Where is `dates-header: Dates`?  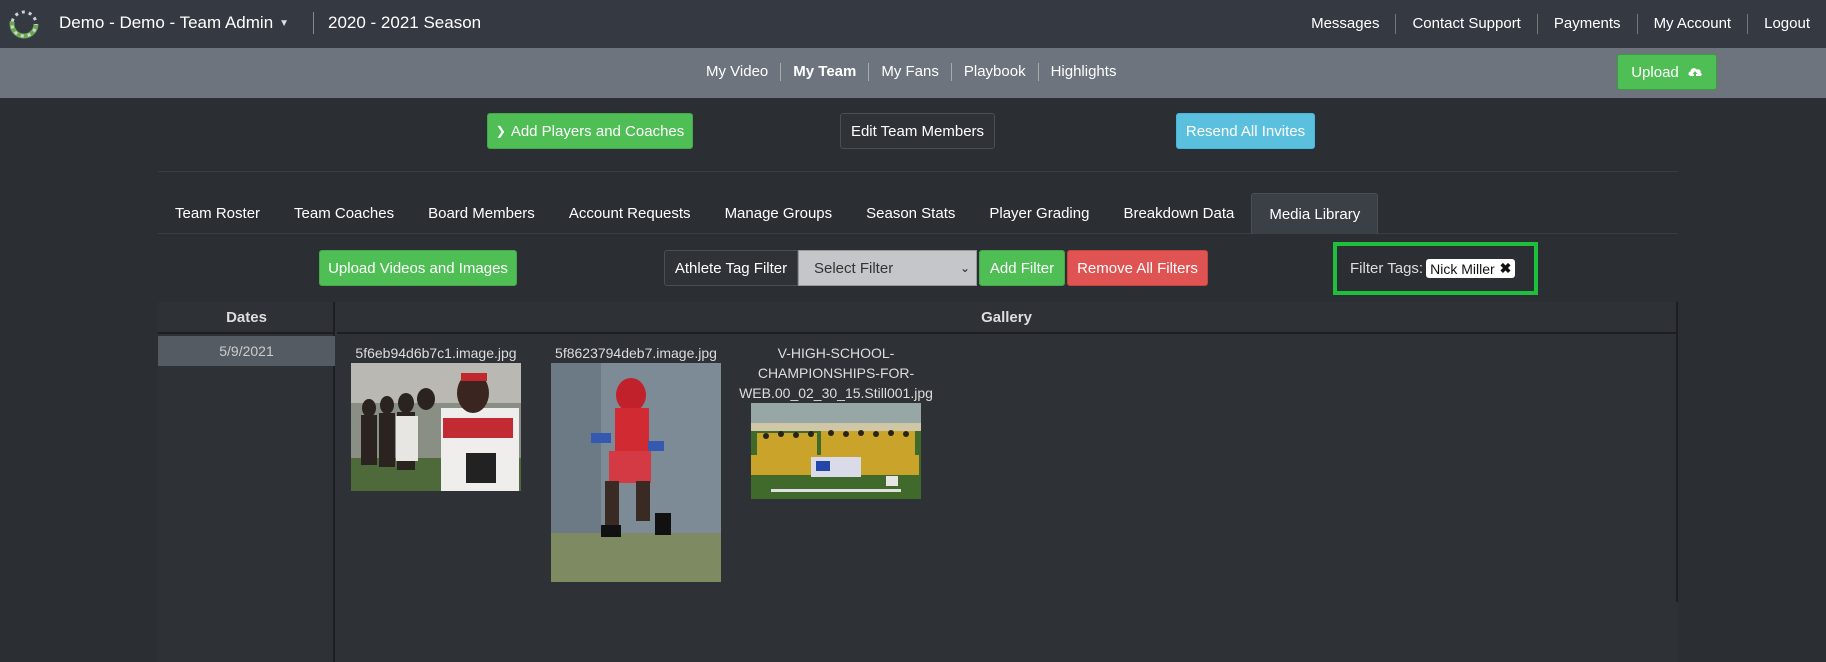 dates-header: Dates is located at coordinates (246, 318).